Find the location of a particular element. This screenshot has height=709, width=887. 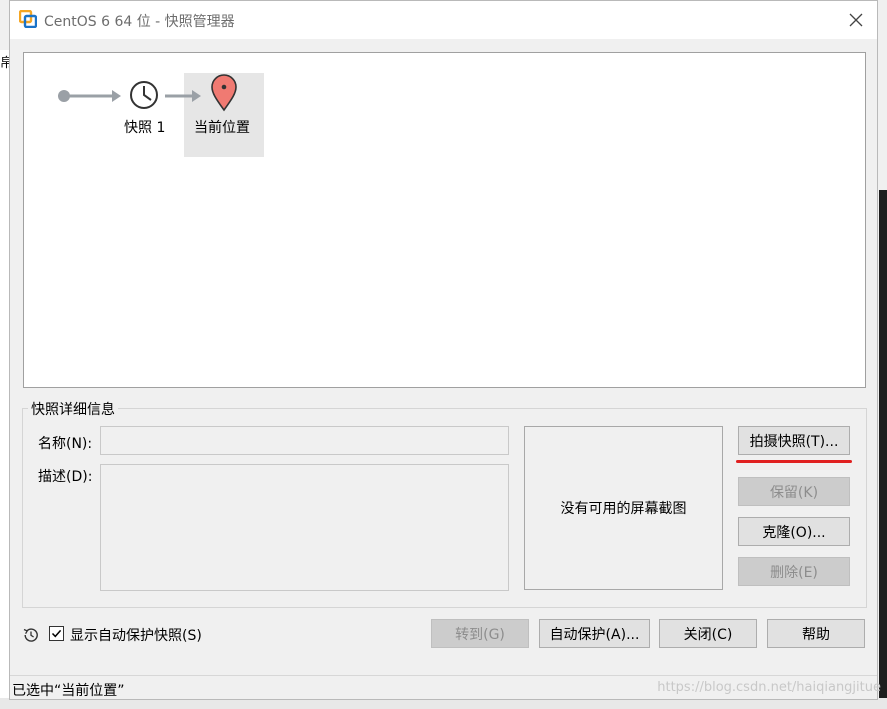

status-text: 已选中“当前位置” is located at coordinates (68, 691).